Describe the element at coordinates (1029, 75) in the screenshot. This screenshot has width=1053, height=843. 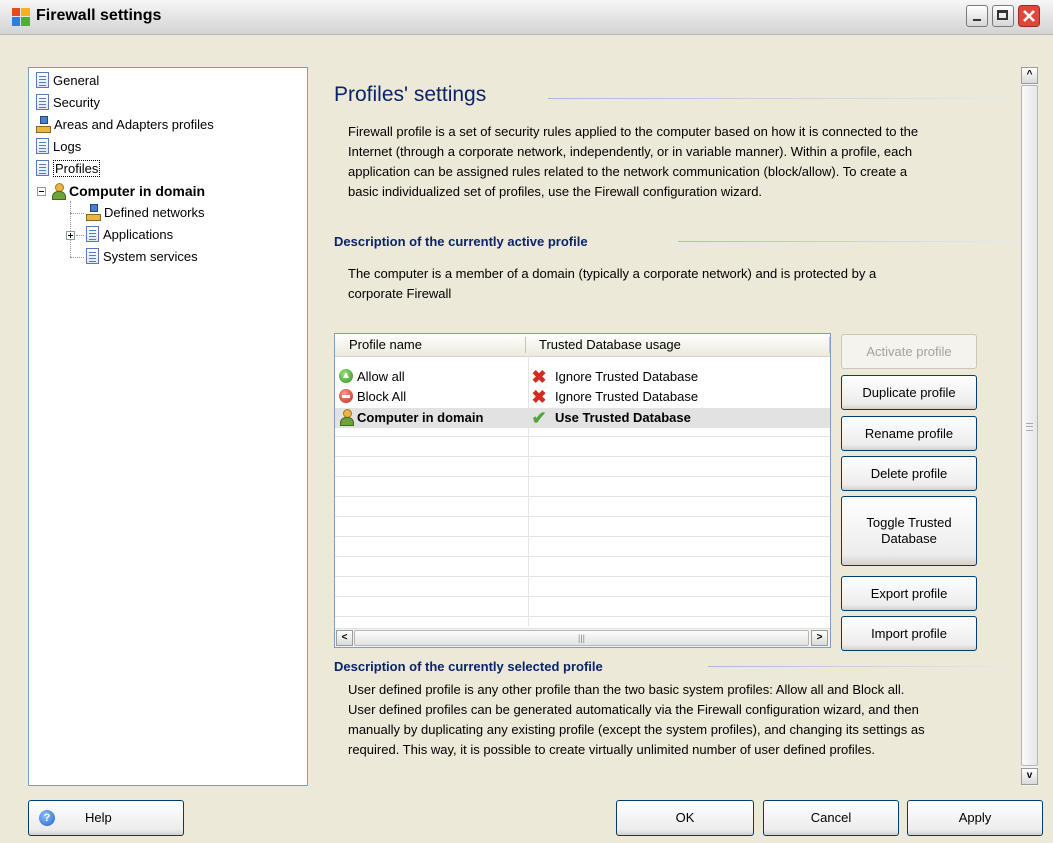
I see `scroll-up-arrow: ^` at that location.